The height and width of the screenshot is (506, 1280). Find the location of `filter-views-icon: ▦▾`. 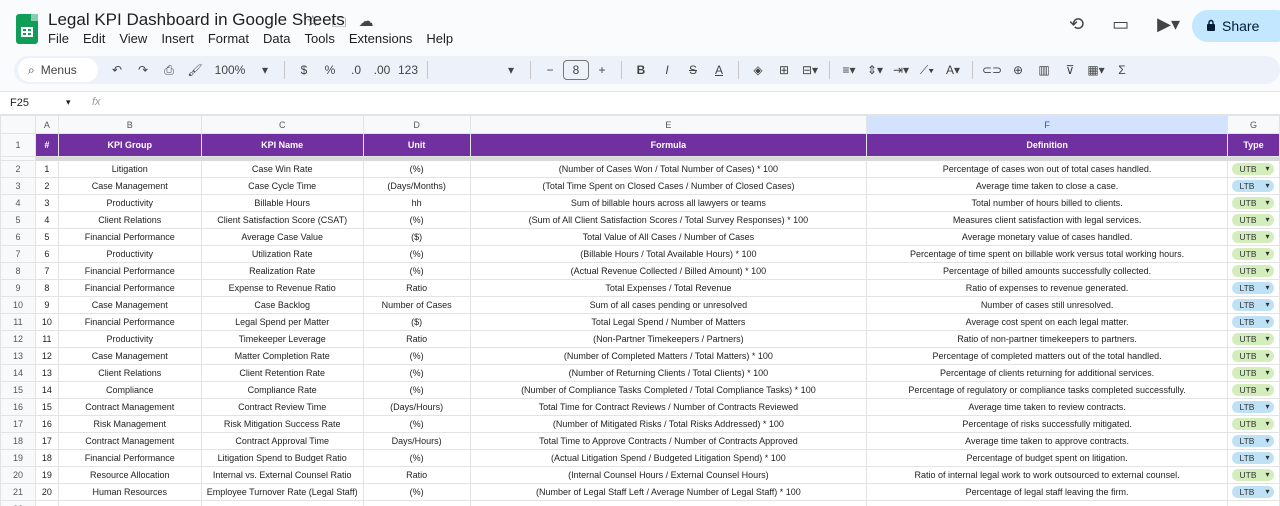

filter-views-icon: ▦▾ is located at coordinates (1096, 70).